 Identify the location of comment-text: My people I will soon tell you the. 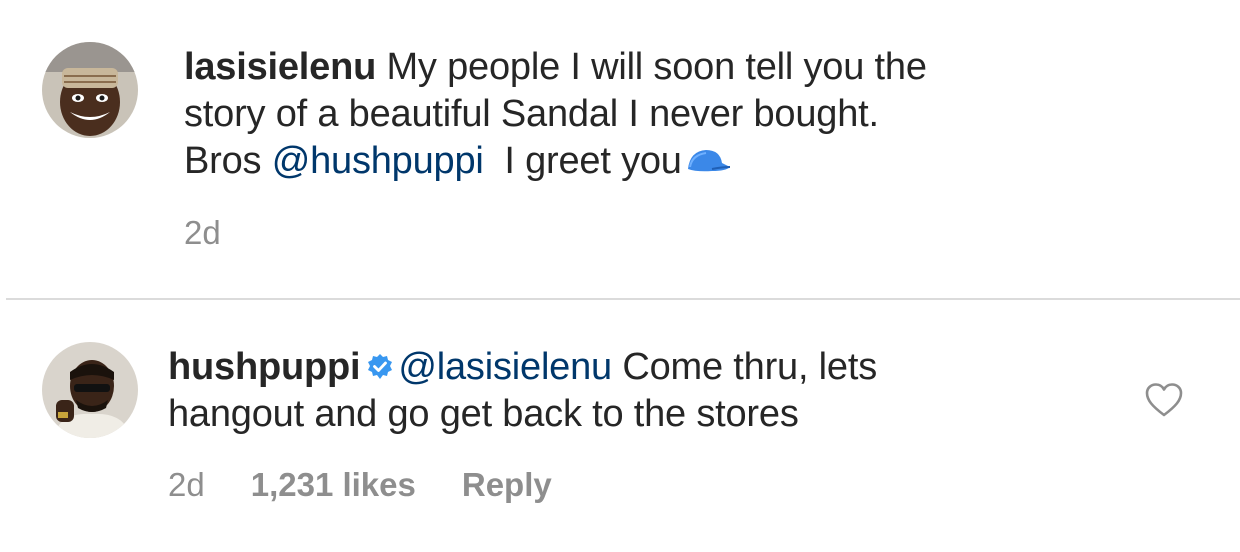
(651, 67).